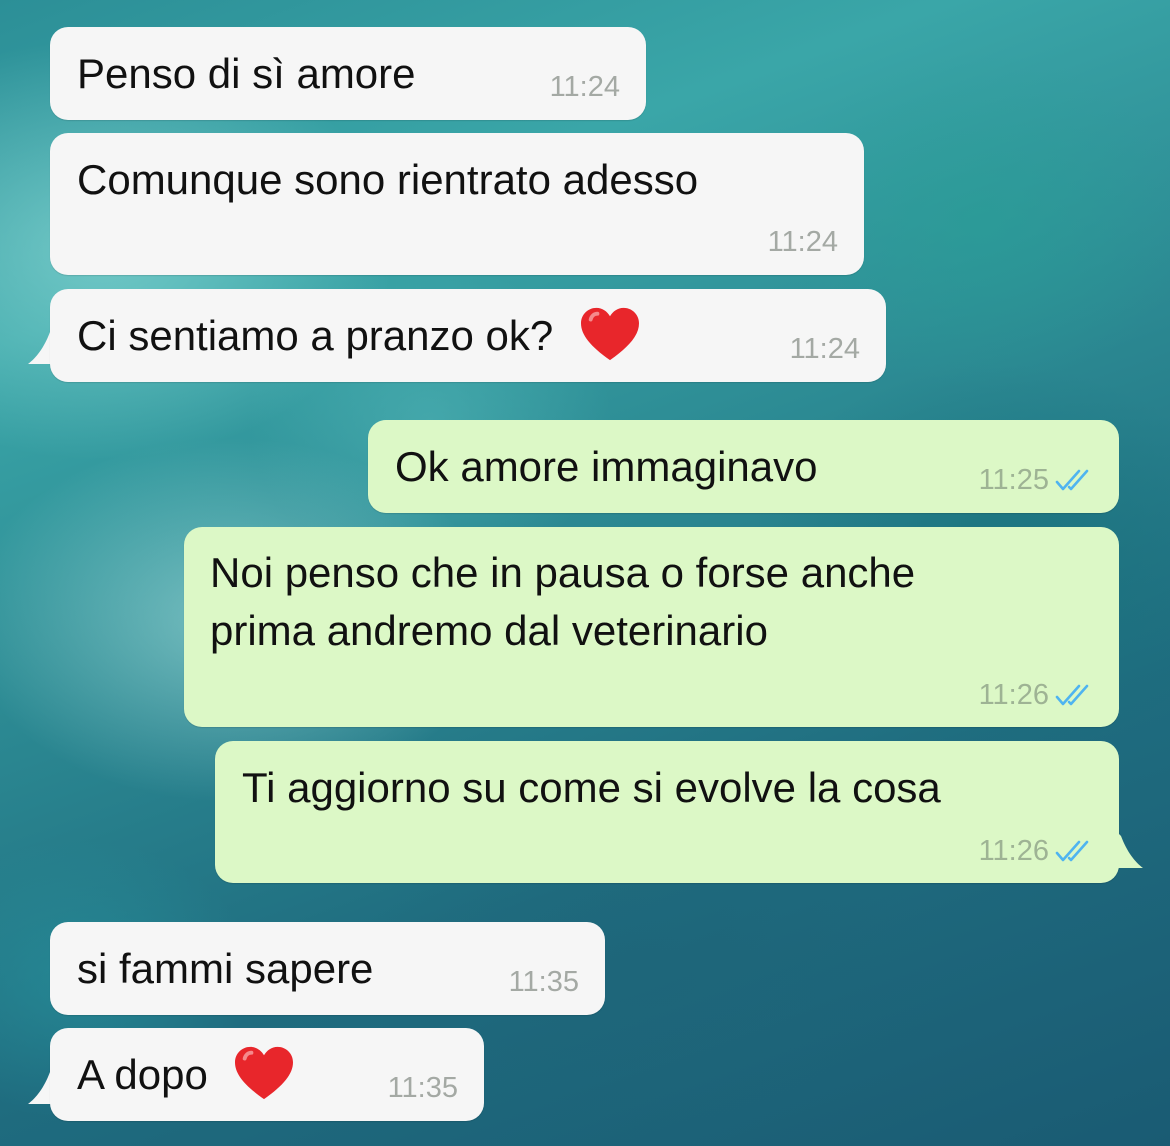 This screenshot has height=1146, width=1170. What do you see at coordinates (1128, 848) in the screenshot?
I see `bubble-tail-icon` at bounding box center [1128, 848].